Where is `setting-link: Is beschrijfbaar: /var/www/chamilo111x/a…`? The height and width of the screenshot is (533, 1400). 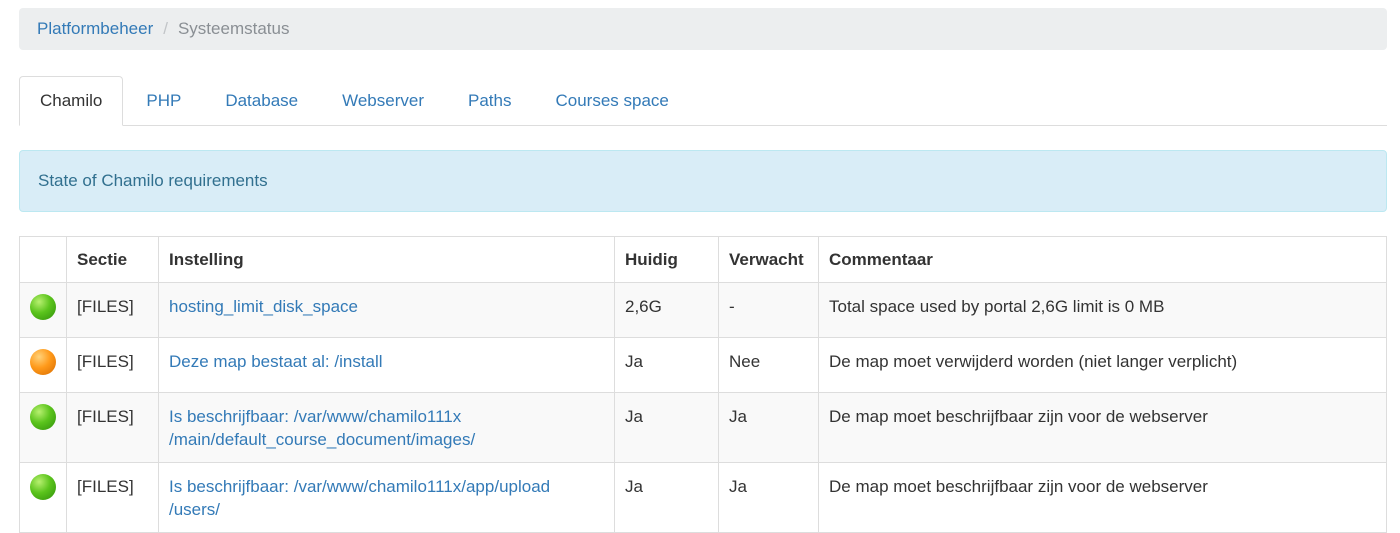
setting-link: Is beschrijfbaar: /var/www/chamilo111x/a… is located at coordinates (359, 498).